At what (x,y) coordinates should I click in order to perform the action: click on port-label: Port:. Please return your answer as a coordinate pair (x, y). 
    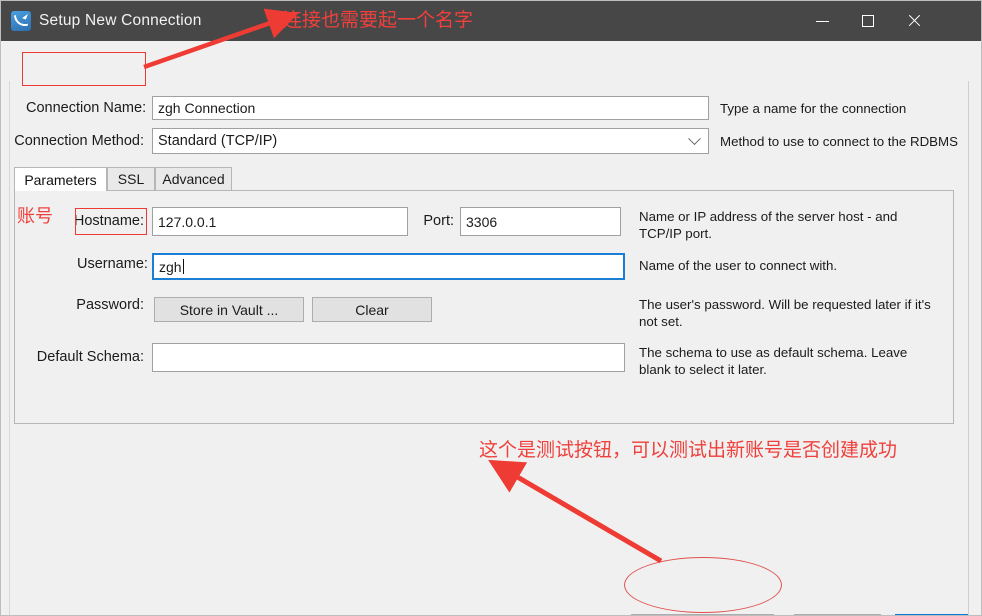
    Looking at the image, I should click on (438, 221).